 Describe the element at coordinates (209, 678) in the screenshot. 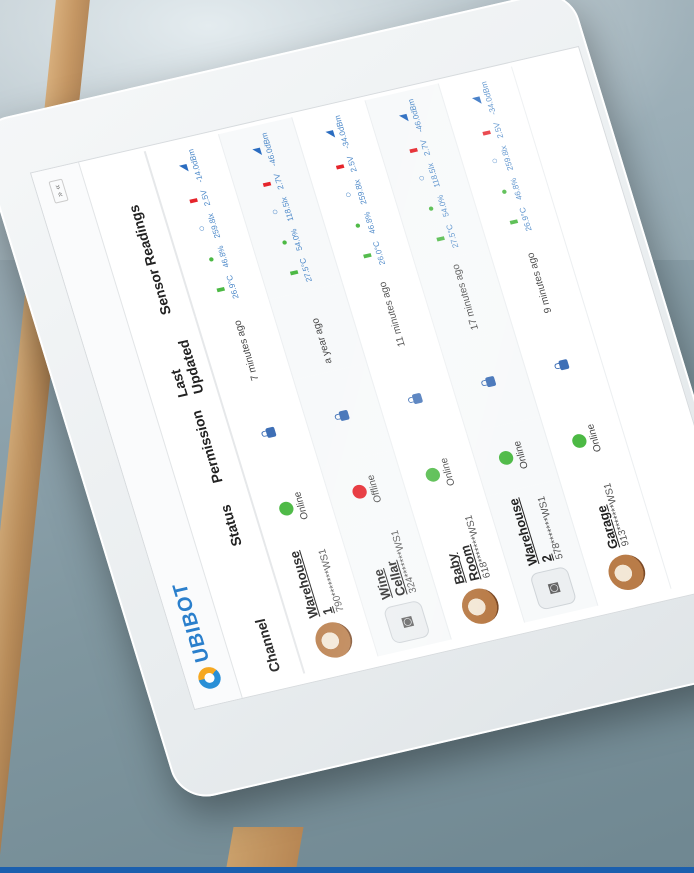

I see `logo-mark-icon` at that location.